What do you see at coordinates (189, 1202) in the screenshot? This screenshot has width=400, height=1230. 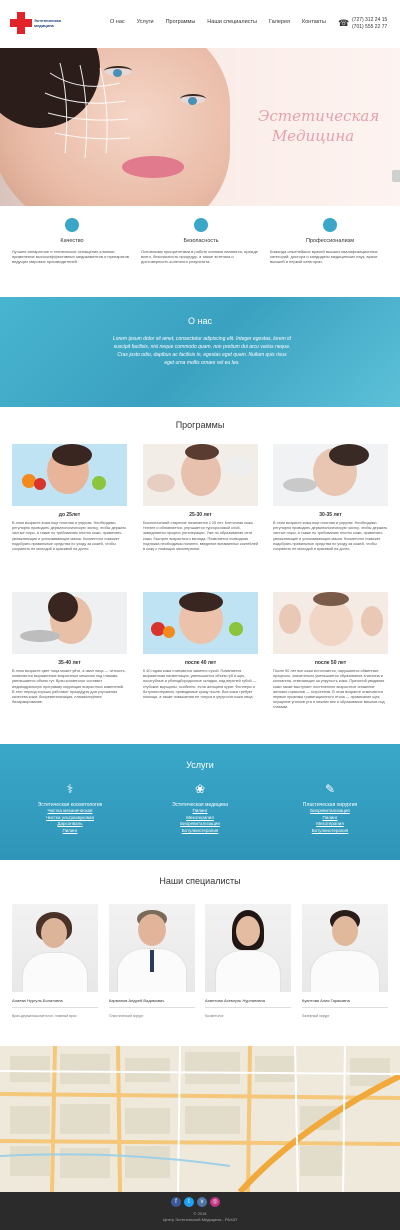 I see `twitter-icon: t` at bounding box center [189, 1202].